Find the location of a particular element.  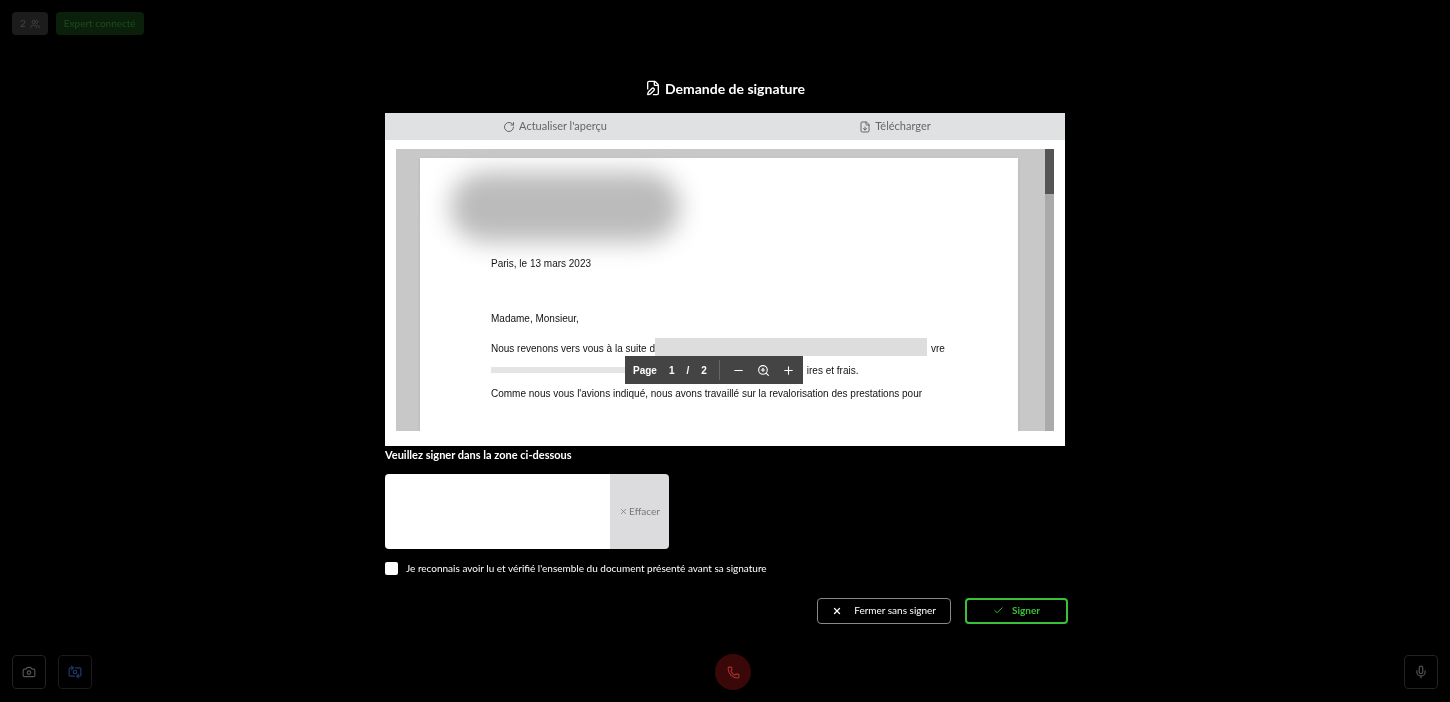

page-total: 2 is located at coordinates (704, 370).